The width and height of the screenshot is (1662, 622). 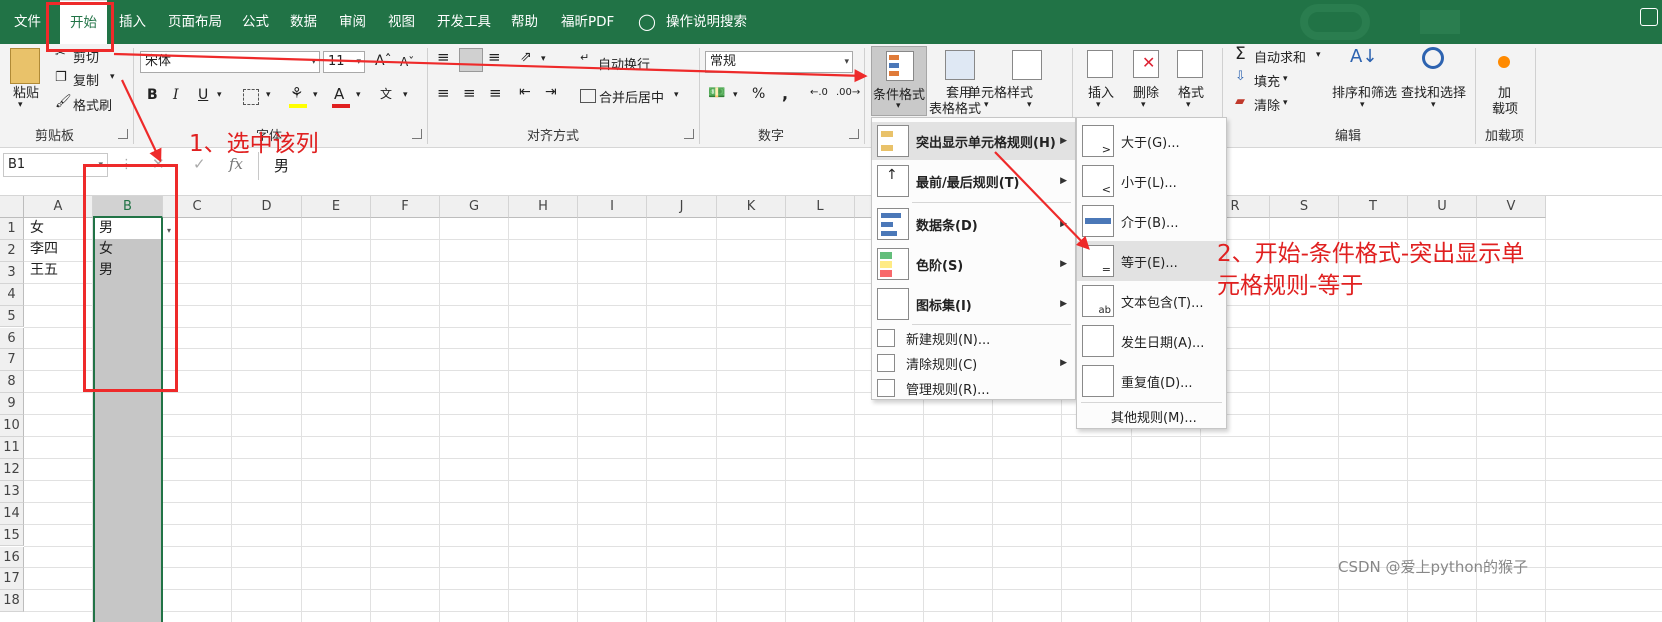 I want to click on arrow-to-column, so click(x=141, y=121).